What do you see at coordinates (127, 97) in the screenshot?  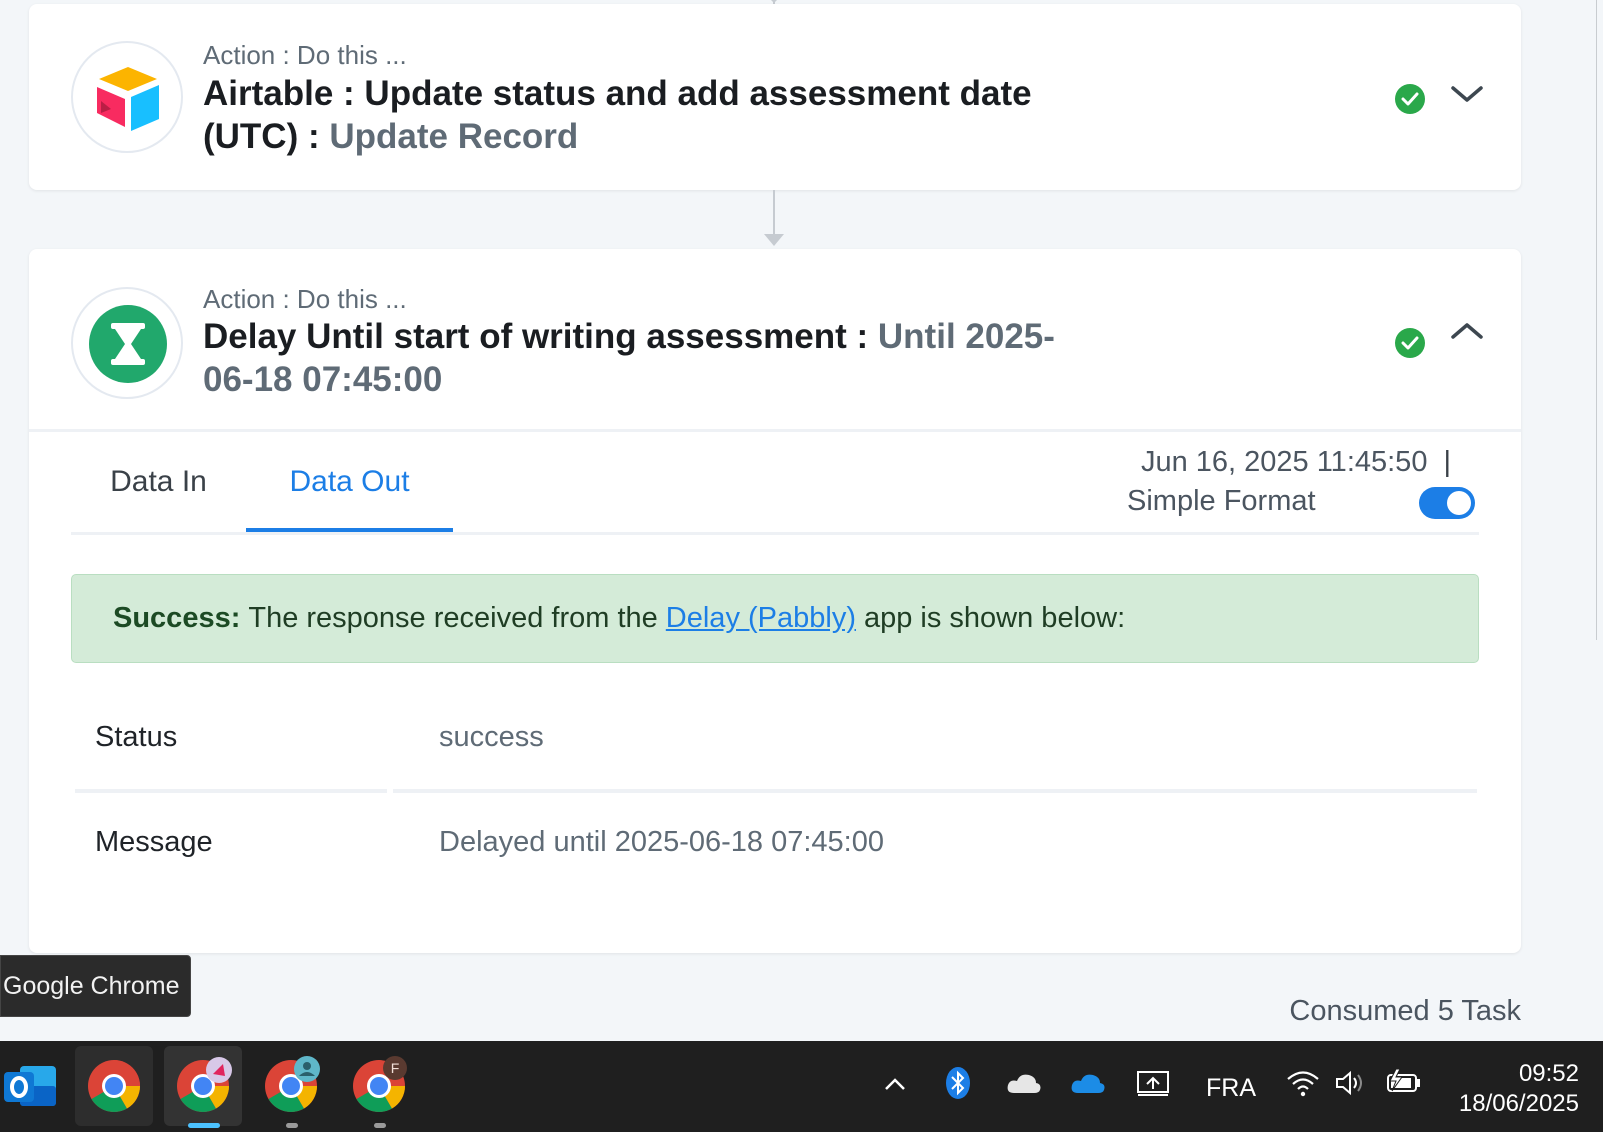 I see `airtable-logo-icon` at bounding box center [127, 97].